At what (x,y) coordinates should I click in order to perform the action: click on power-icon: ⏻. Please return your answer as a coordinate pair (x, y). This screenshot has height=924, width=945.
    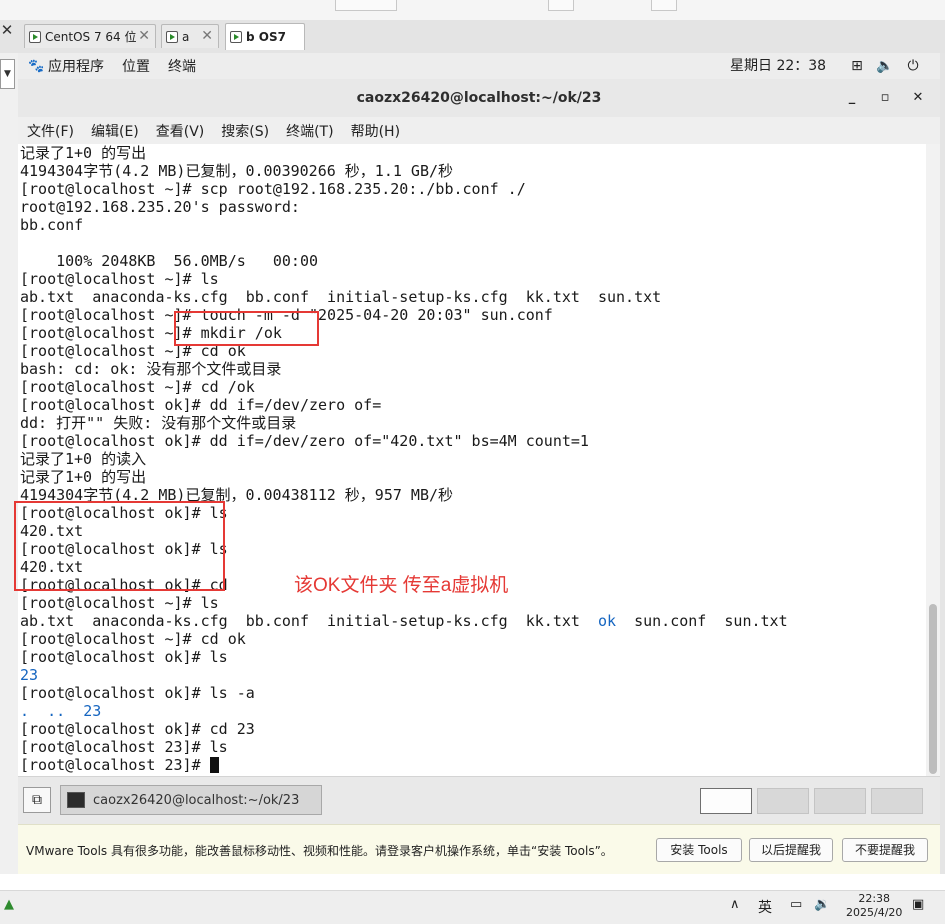
    Looking at the image, I should click on (913, 66).